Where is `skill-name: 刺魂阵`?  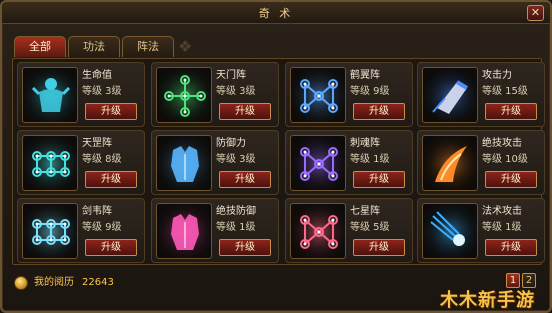
skill-name: 刺魂阵 is located at coordinates (365, 143).